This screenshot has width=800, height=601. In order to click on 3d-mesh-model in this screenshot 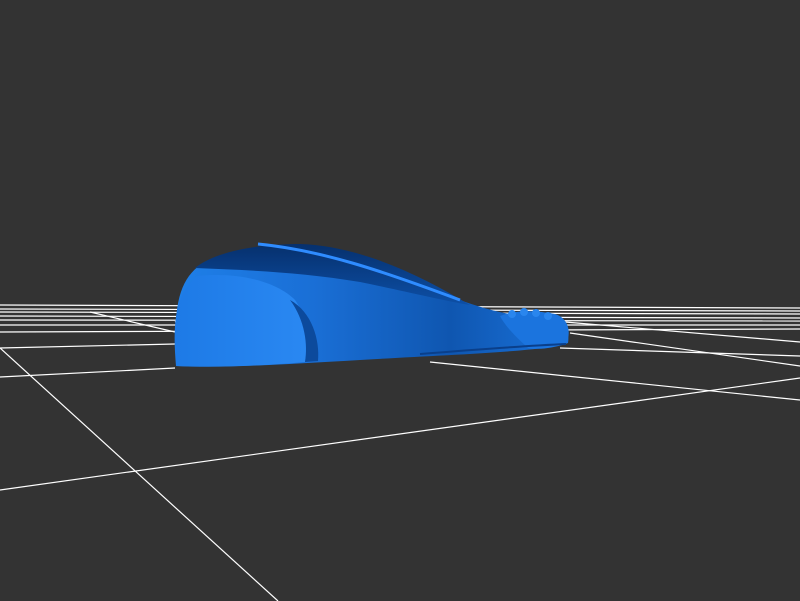, I will do `click(371, 304)`.